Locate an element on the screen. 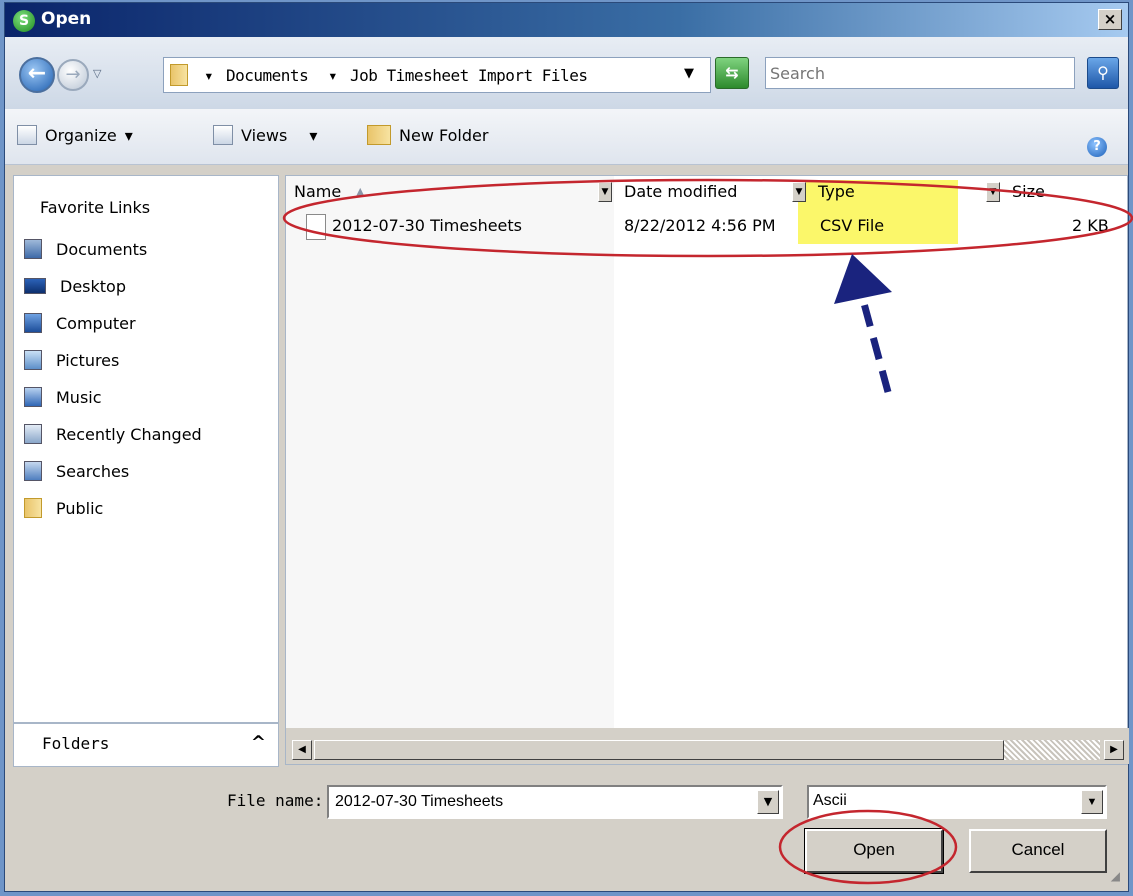  sidebar-item-searches: Searches is located at coordinates (76, 471).